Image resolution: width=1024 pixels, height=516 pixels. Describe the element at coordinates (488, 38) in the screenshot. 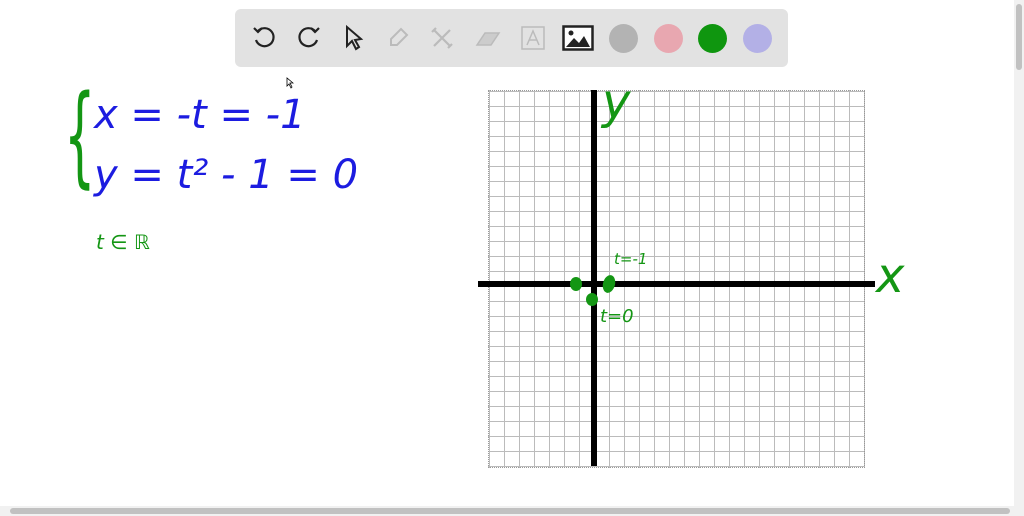

I see `eraser-icon` at that location.